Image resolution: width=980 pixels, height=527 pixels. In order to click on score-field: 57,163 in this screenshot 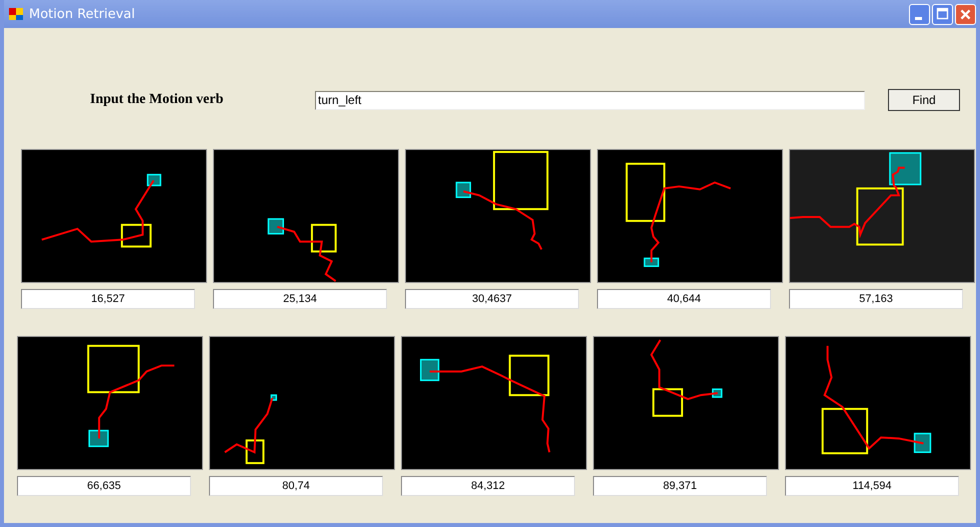, I will do `click(876, 299)`.